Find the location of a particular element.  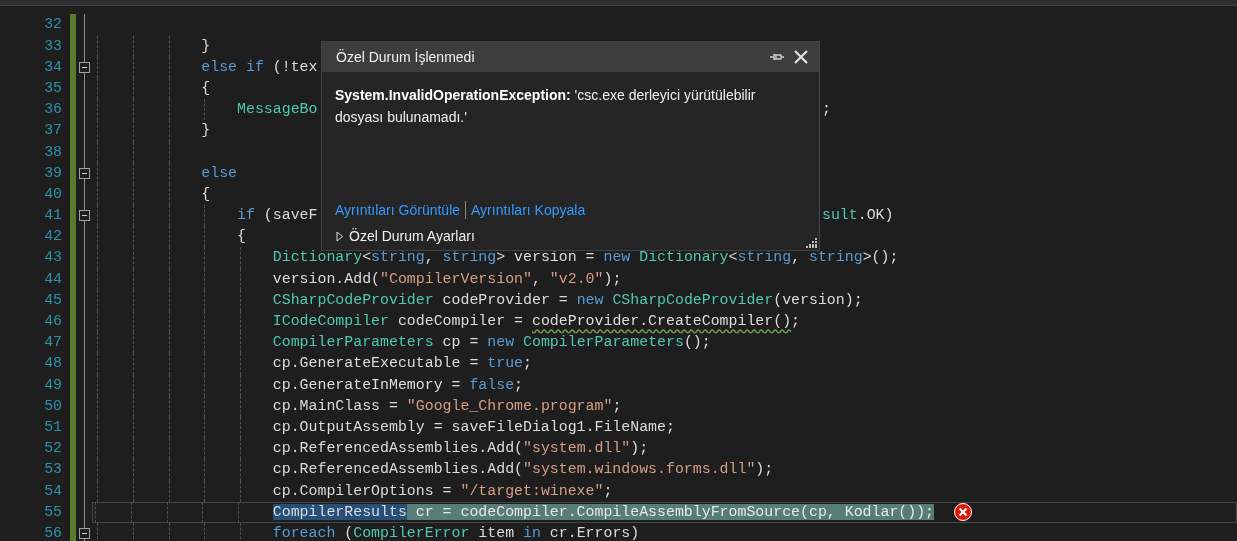

exception-message: System.InvalidOperationException: 'csc.exe derleyici yürütülebilir dosyası bulunamadı.' is located at coordinates (546, 106).